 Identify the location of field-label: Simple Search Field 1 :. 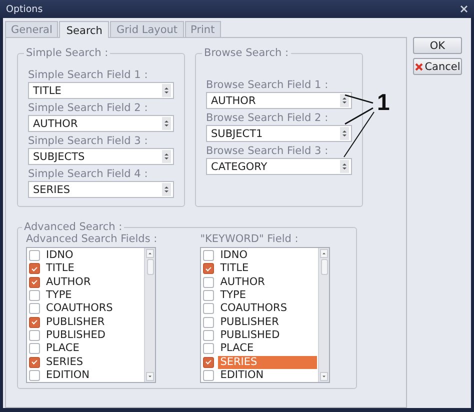
(88, 75).